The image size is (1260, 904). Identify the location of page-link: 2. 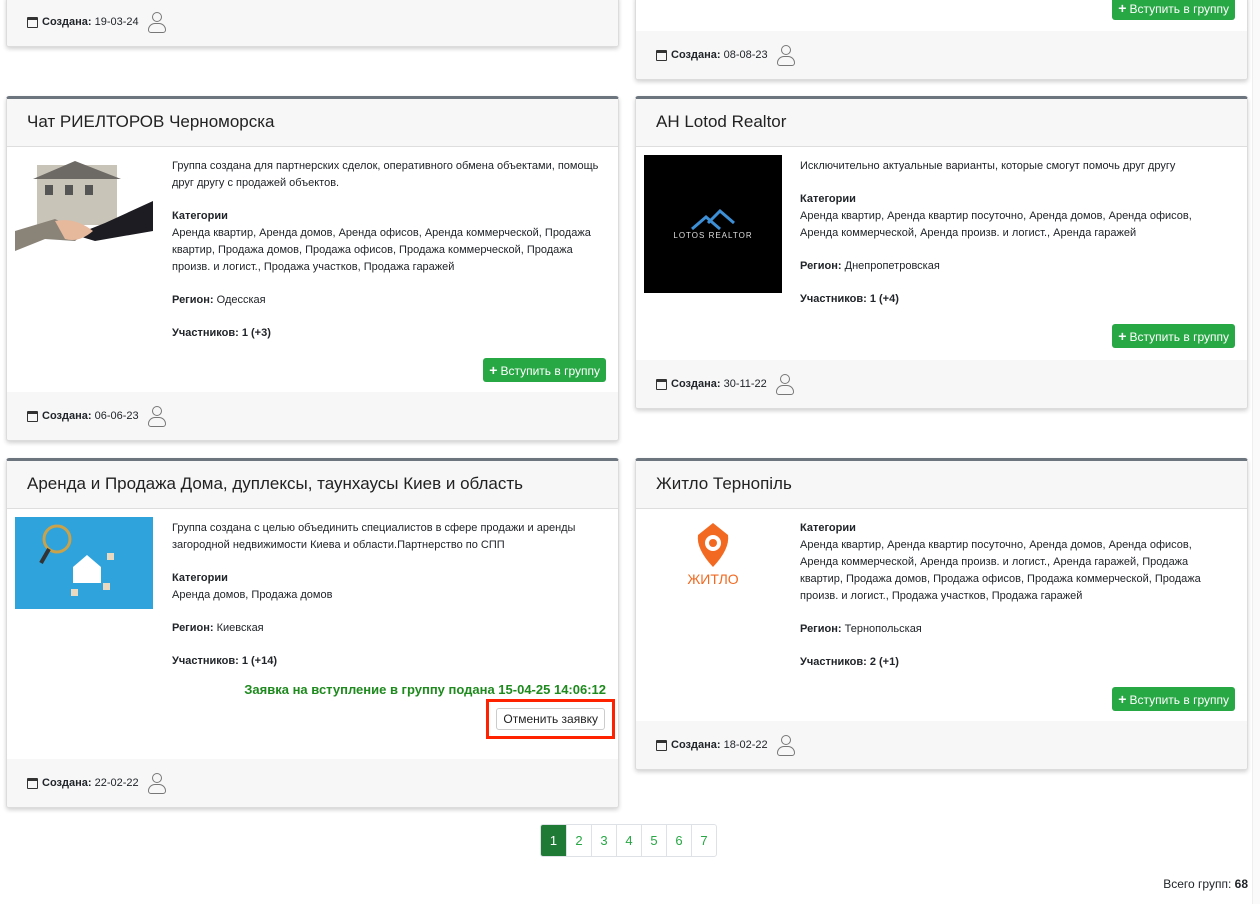
(578, 840).